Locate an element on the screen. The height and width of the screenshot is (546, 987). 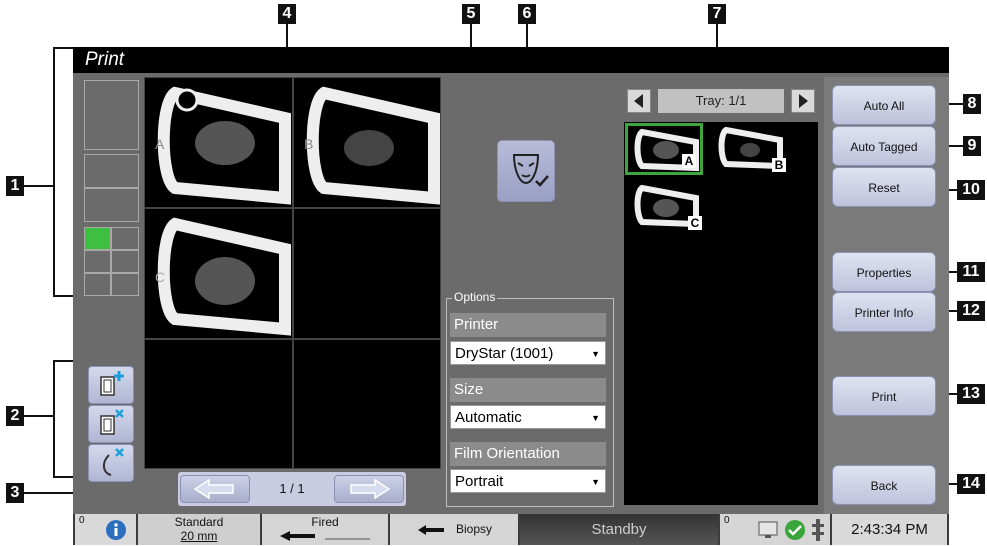
arrow-left-icon is located at coordinates (213, 489).